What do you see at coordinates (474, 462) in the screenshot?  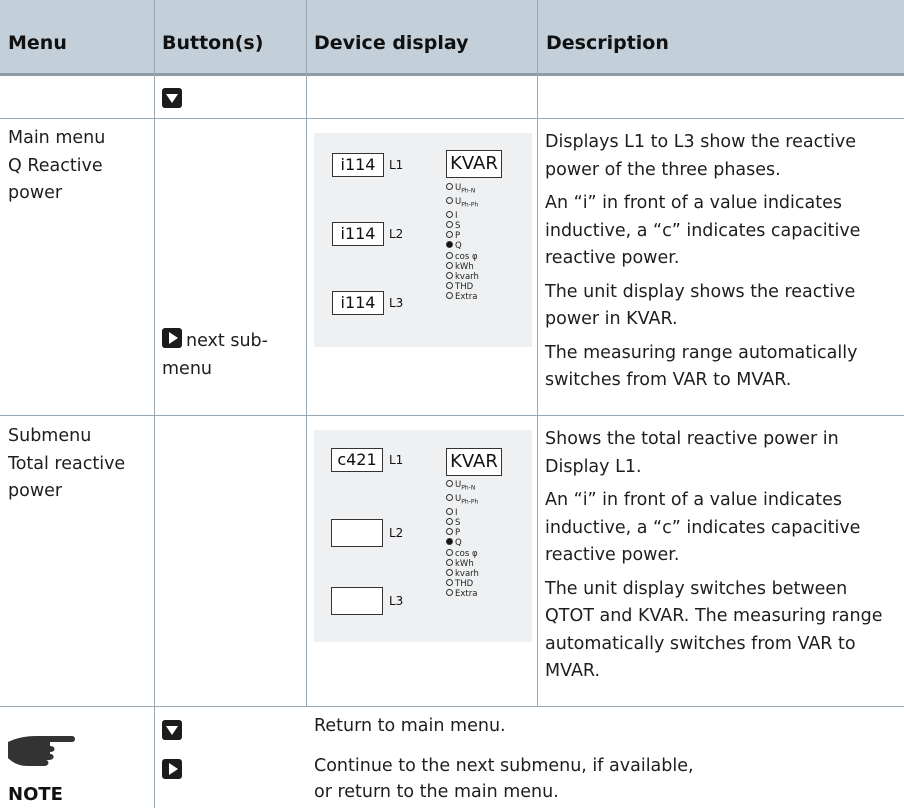 I see `unit-display: KVAR` at bounding box center [474, 462].